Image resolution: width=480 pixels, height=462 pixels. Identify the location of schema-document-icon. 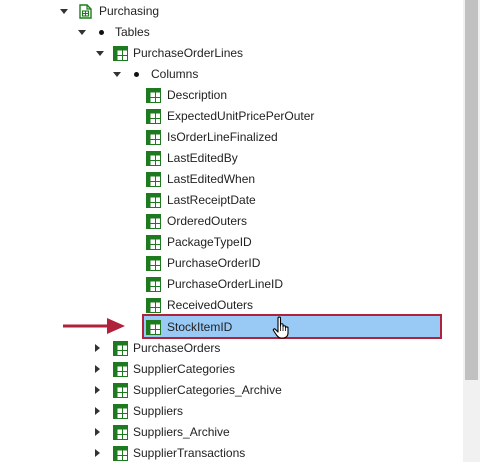
(86, 11).